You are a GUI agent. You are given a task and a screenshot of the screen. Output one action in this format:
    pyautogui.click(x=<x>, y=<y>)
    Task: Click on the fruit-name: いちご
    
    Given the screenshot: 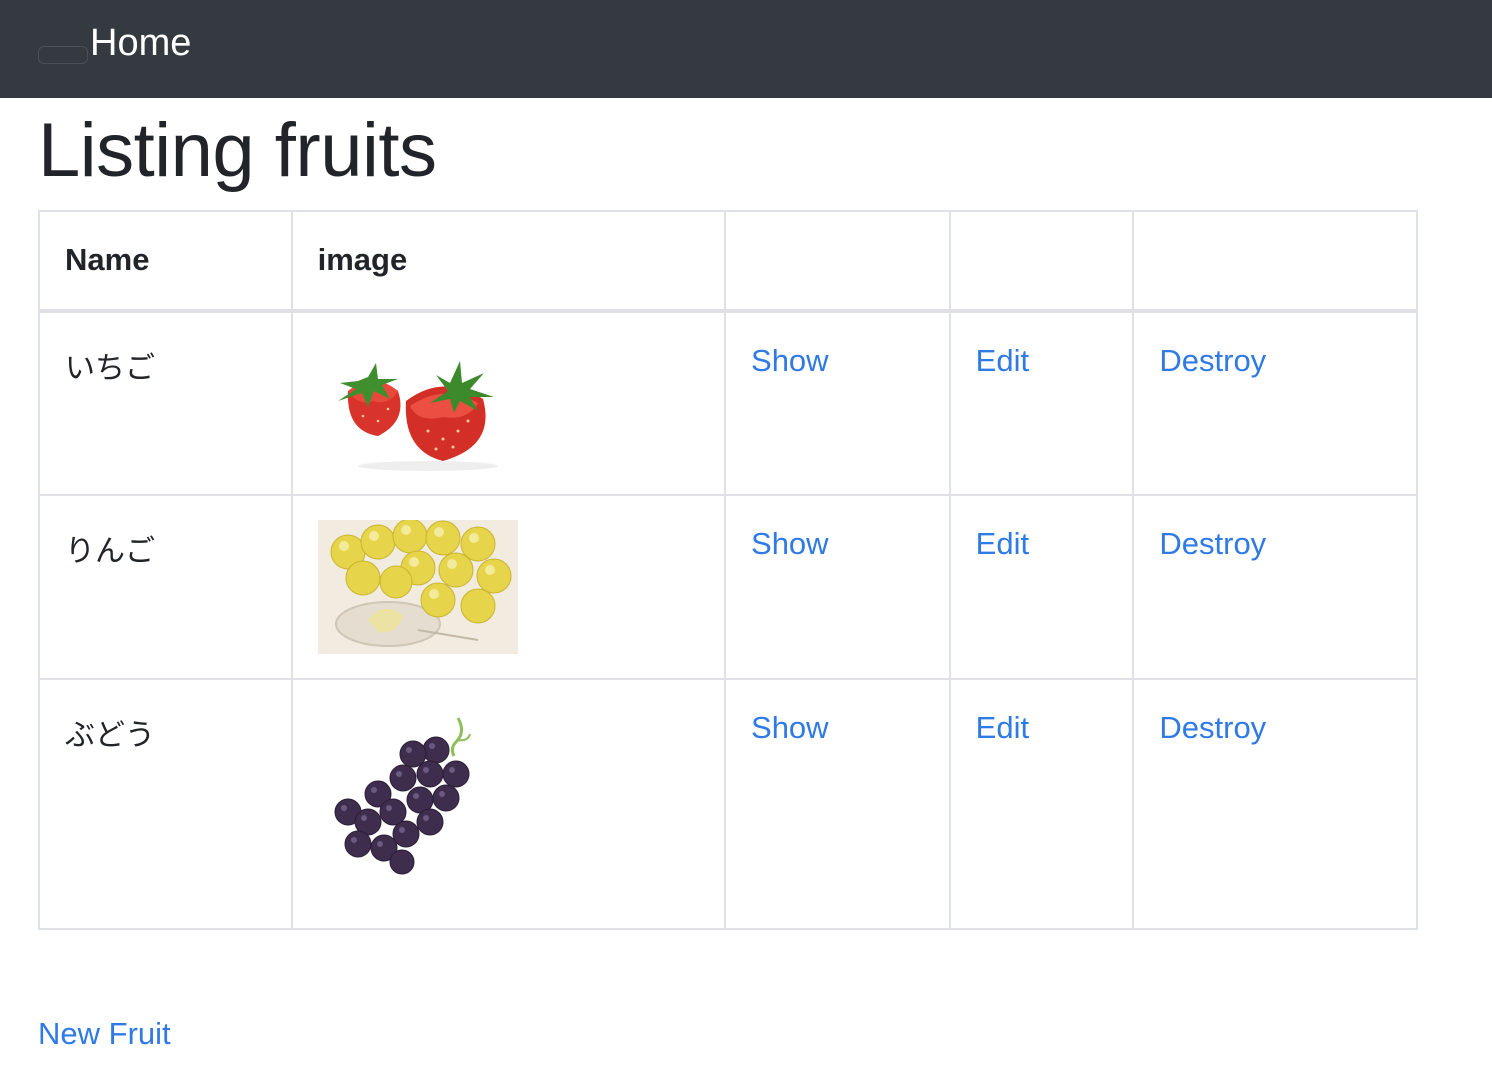 What is the action you would take?
    pyautogui.click(x=110, y=368)
    